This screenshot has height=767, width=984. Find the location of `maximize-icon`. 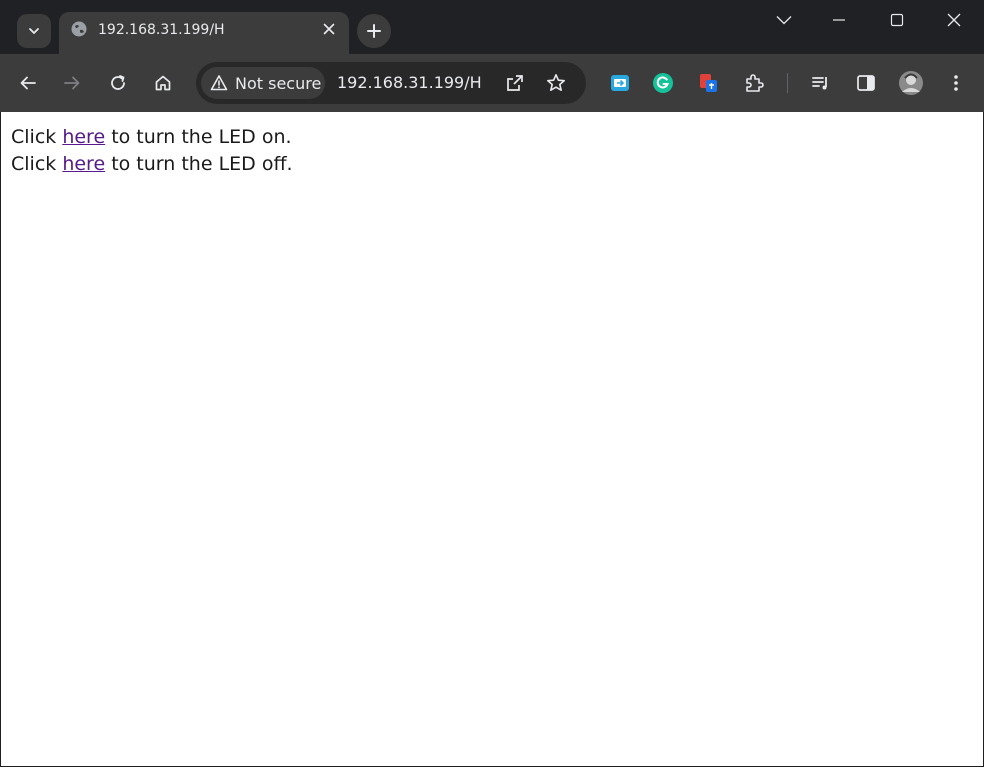

maximize-icon is located at coordinates (897, 20).